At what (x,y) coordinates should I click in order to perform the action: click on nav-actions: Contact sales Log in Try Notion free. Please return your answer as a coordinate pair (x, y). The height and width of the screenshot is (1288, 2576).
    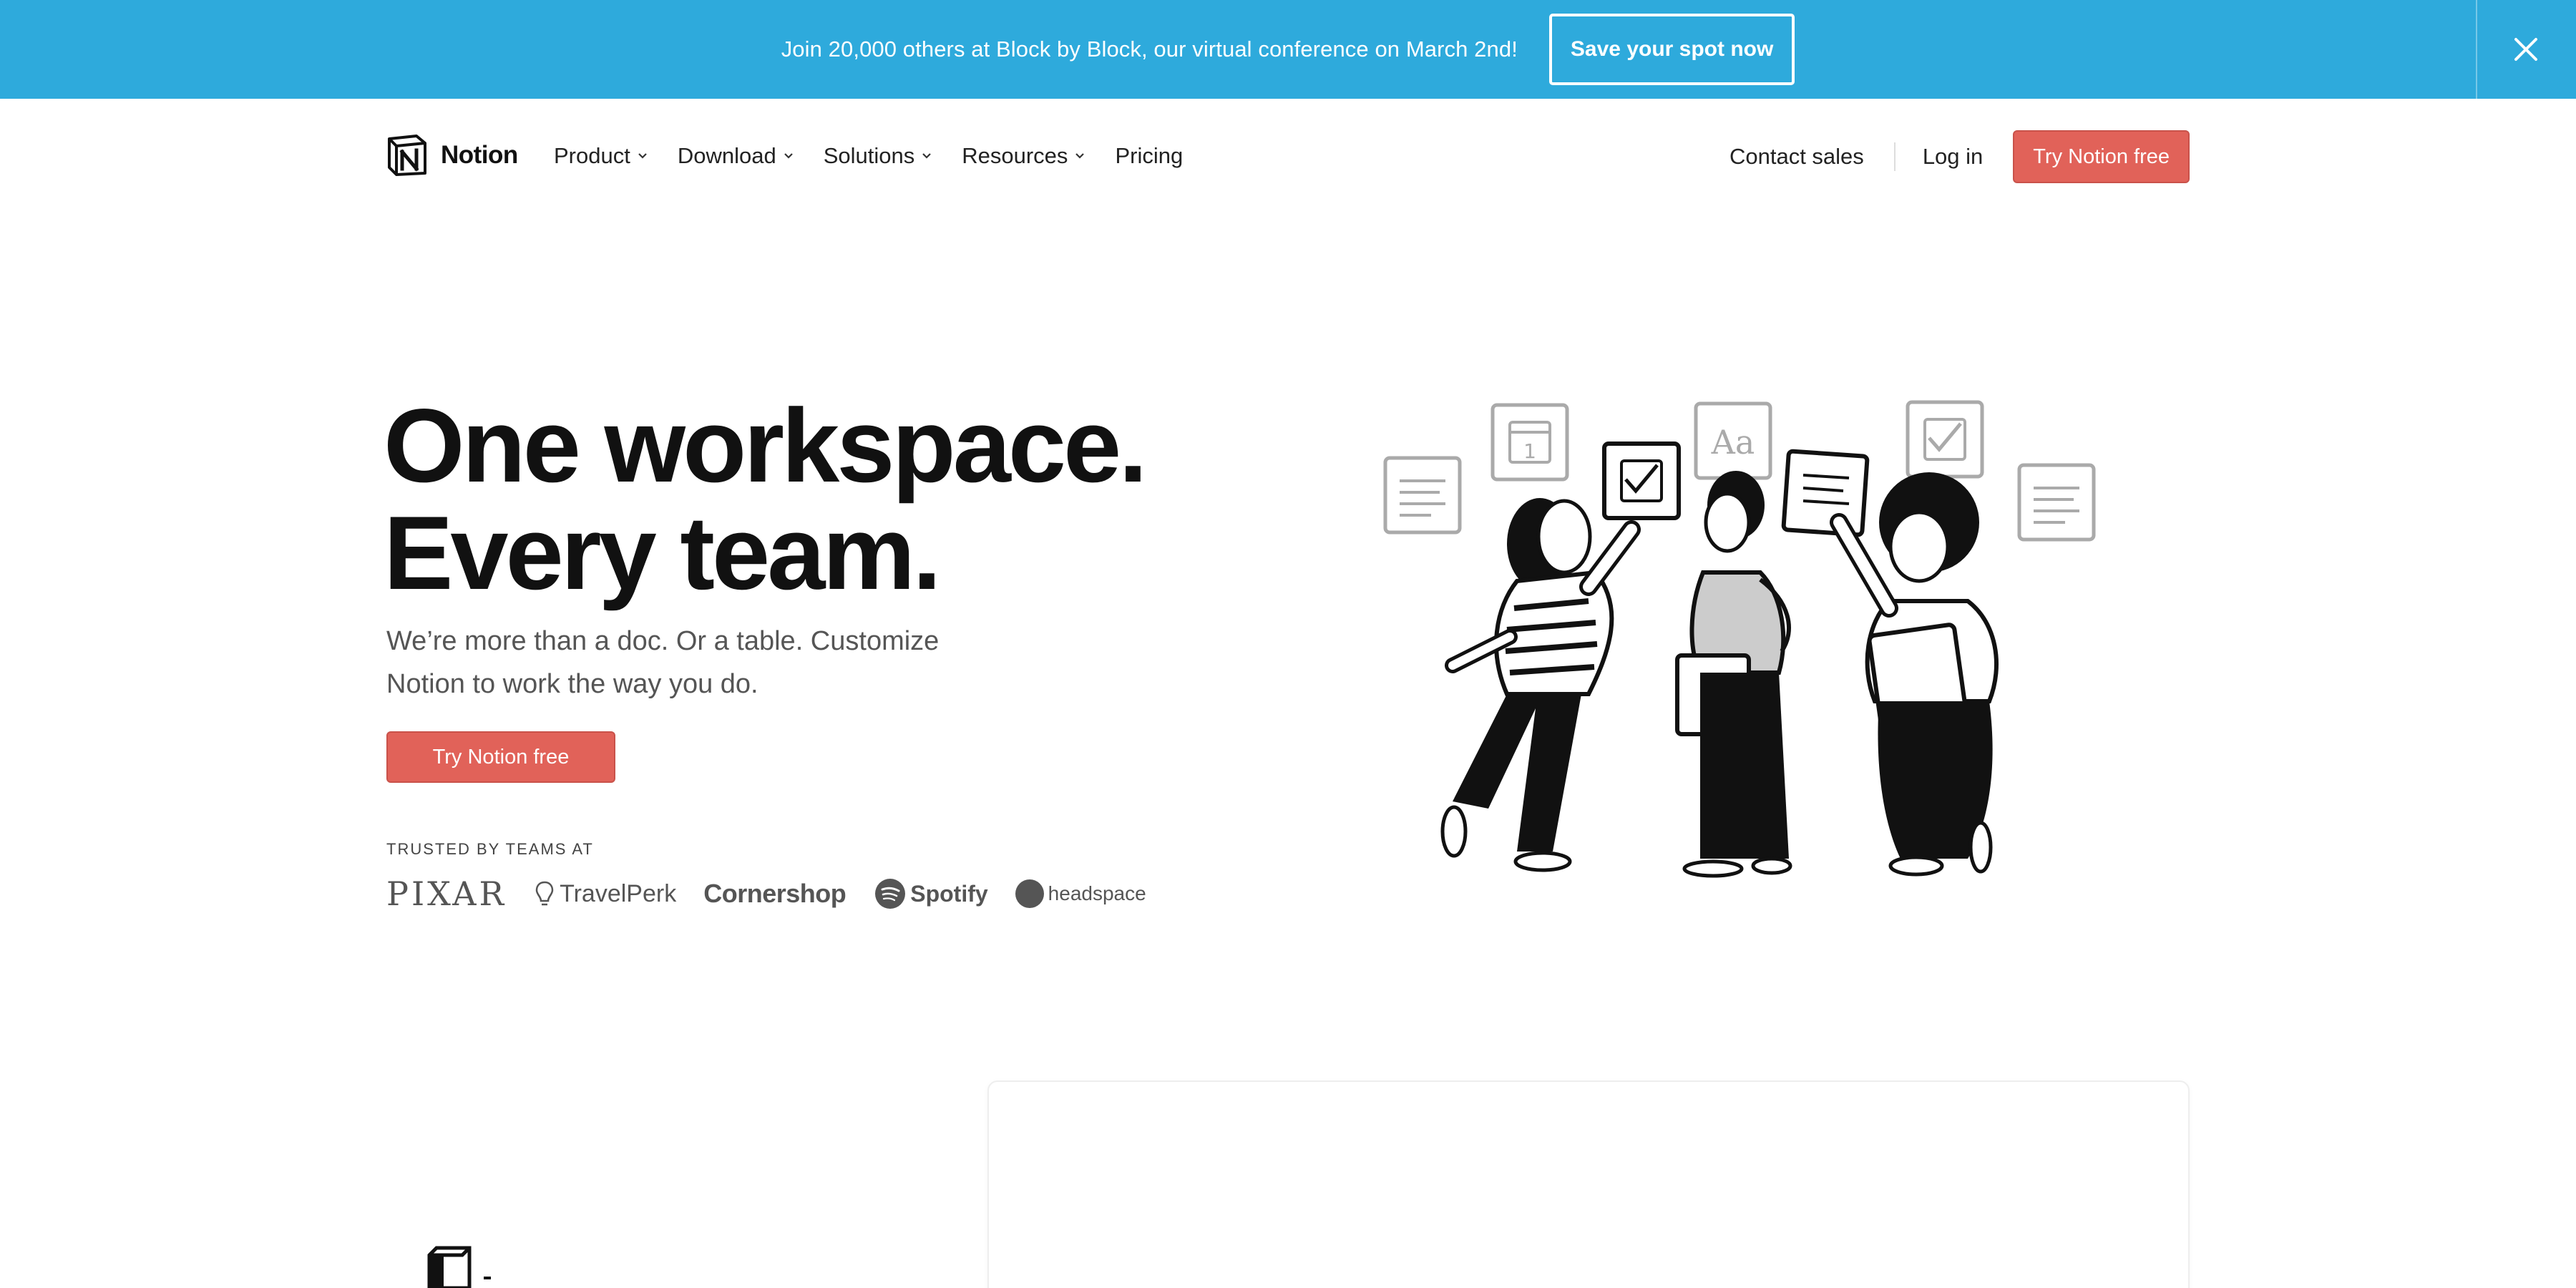
    Looking at the image, I should click on (1959, 156).